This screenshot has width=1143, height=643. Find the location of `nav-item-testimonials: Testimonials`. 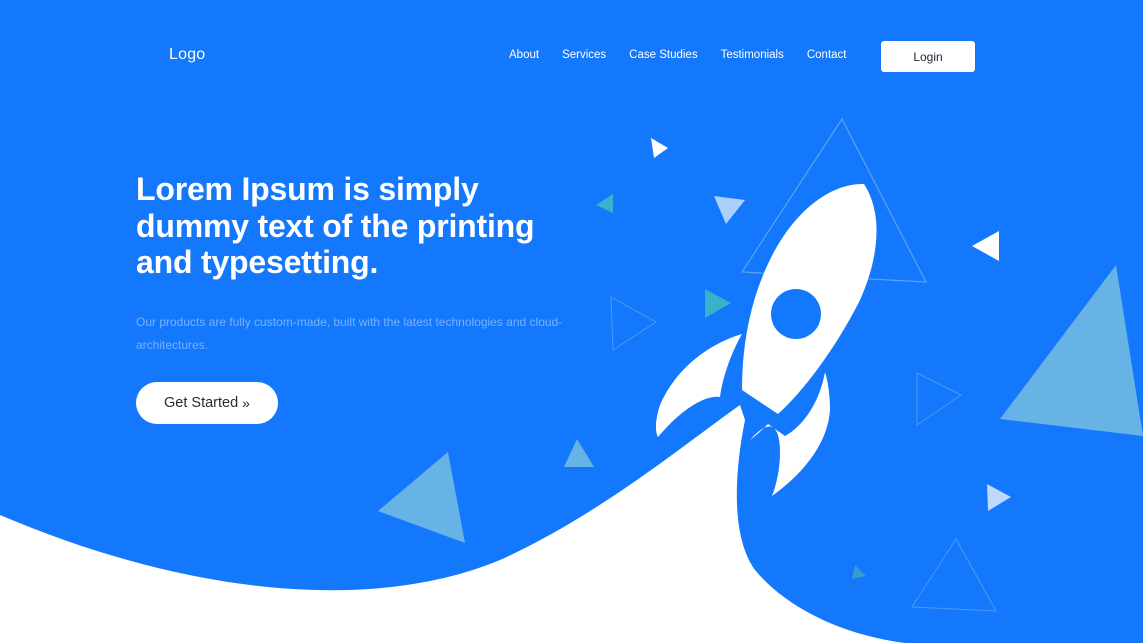

nav-item-testimonials: Testimonials is located at coordinates (752, 55).